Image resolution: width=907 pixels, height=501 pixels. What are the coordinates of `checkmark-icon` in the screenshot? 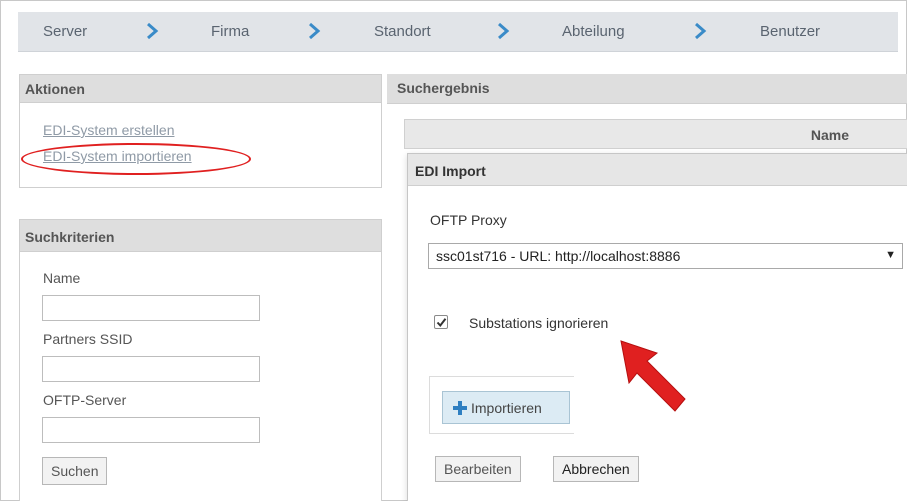 It's located at (441, 323).